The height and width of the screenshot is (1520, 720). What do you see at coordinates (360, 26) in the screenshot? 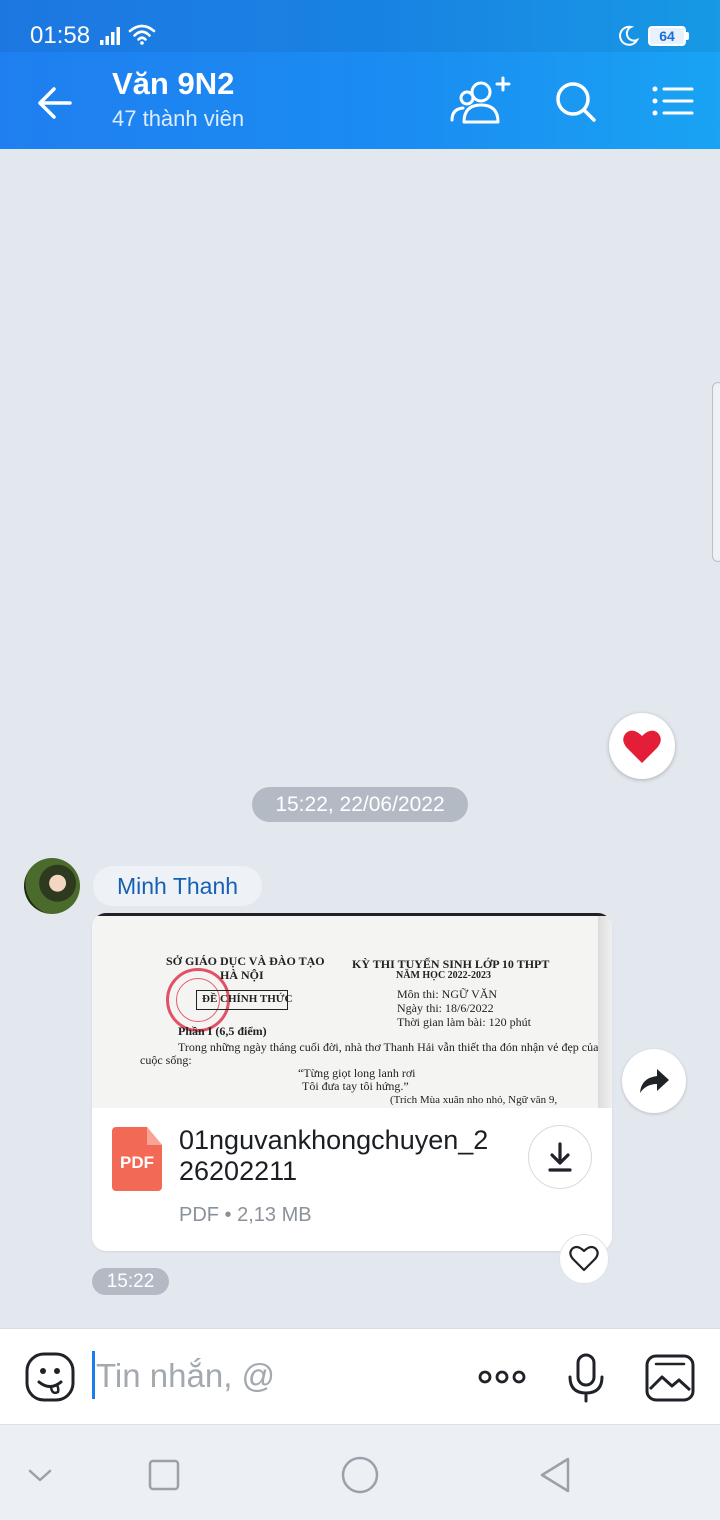
I see `status-bar: 01:58 64` at bounding box center [360, 26].